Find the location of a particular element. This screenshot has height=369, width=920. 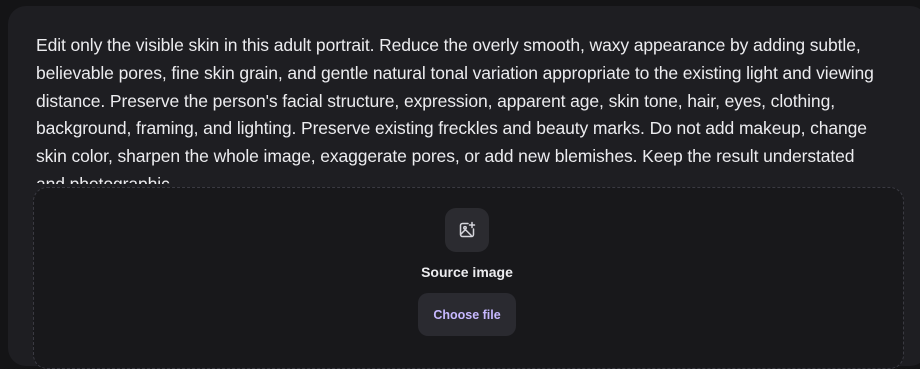

image-add-icon is located at coordinates (467, 229).